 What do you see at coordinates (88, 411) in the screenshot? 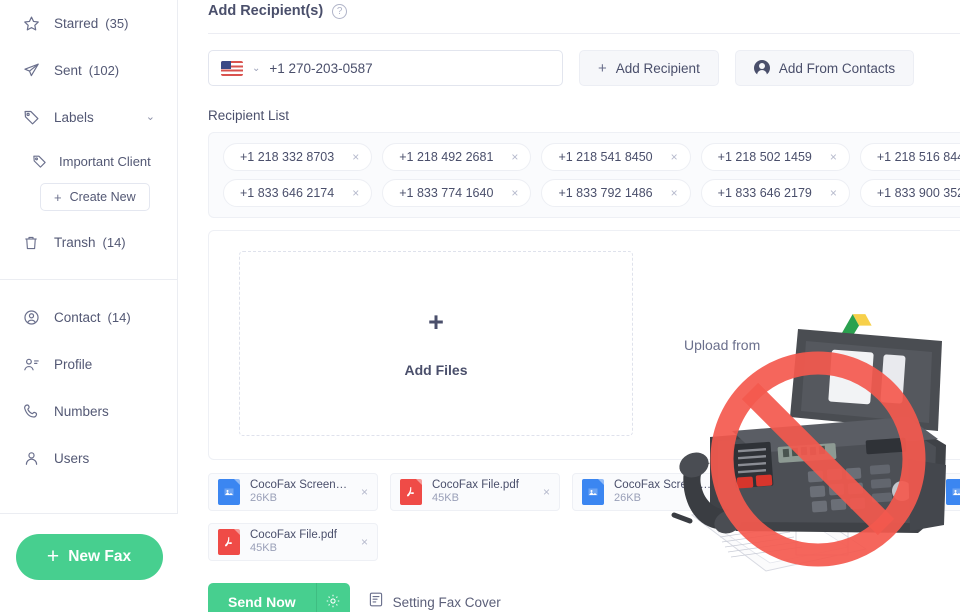
I see `sidebar-item-numbers: Numbers` at bounding box center [88, 411].